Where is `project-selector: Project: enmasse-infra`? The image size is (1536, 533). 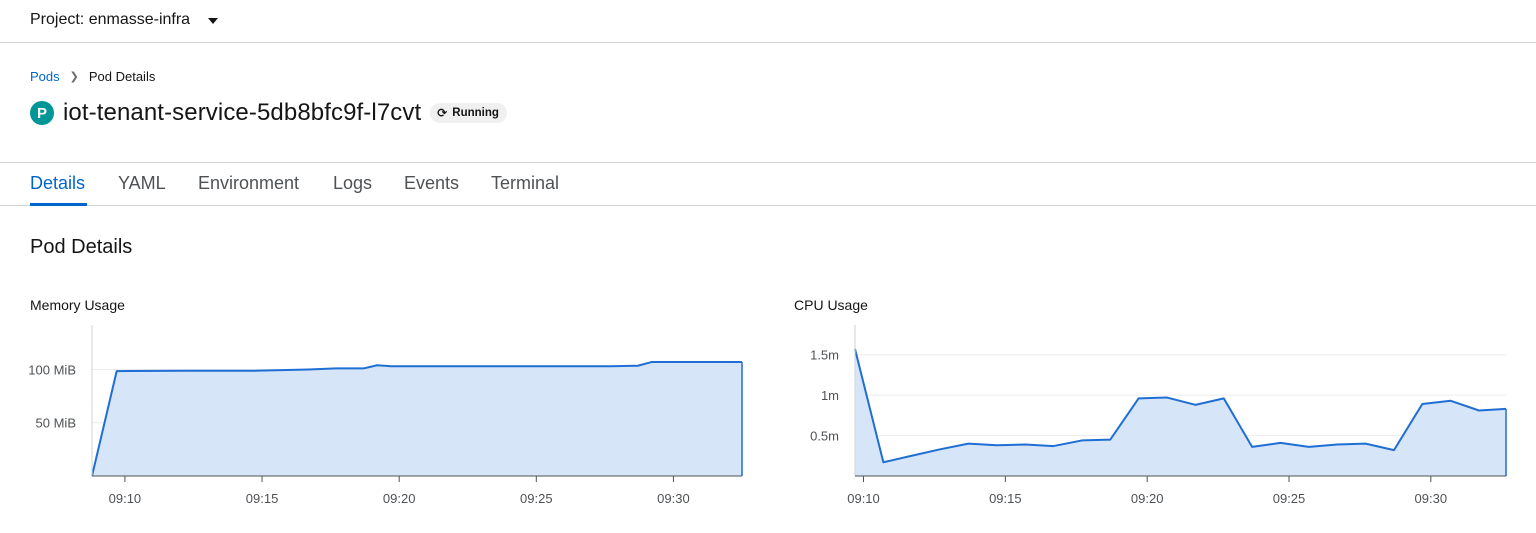
project-selector: Project: enmasse-infra is located at coordinates (124, 20).